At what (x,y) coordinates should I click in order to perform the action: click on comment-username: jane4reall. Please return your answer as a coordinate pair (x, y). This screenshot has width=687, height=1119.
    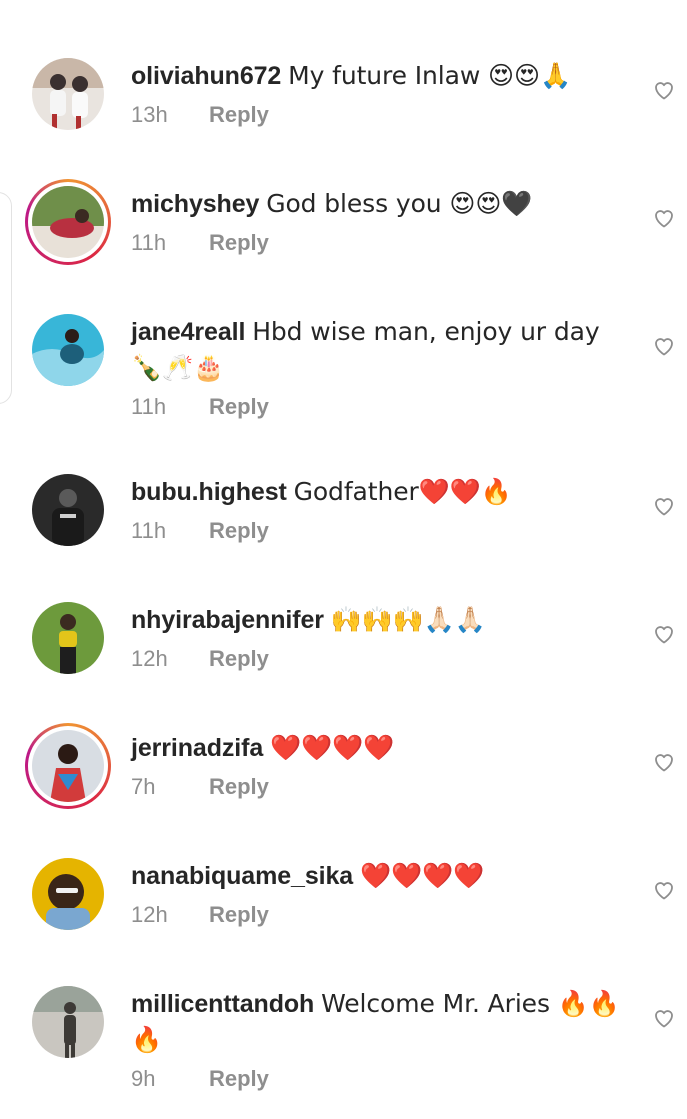
    Looking at the image, I should click on (188, 332).